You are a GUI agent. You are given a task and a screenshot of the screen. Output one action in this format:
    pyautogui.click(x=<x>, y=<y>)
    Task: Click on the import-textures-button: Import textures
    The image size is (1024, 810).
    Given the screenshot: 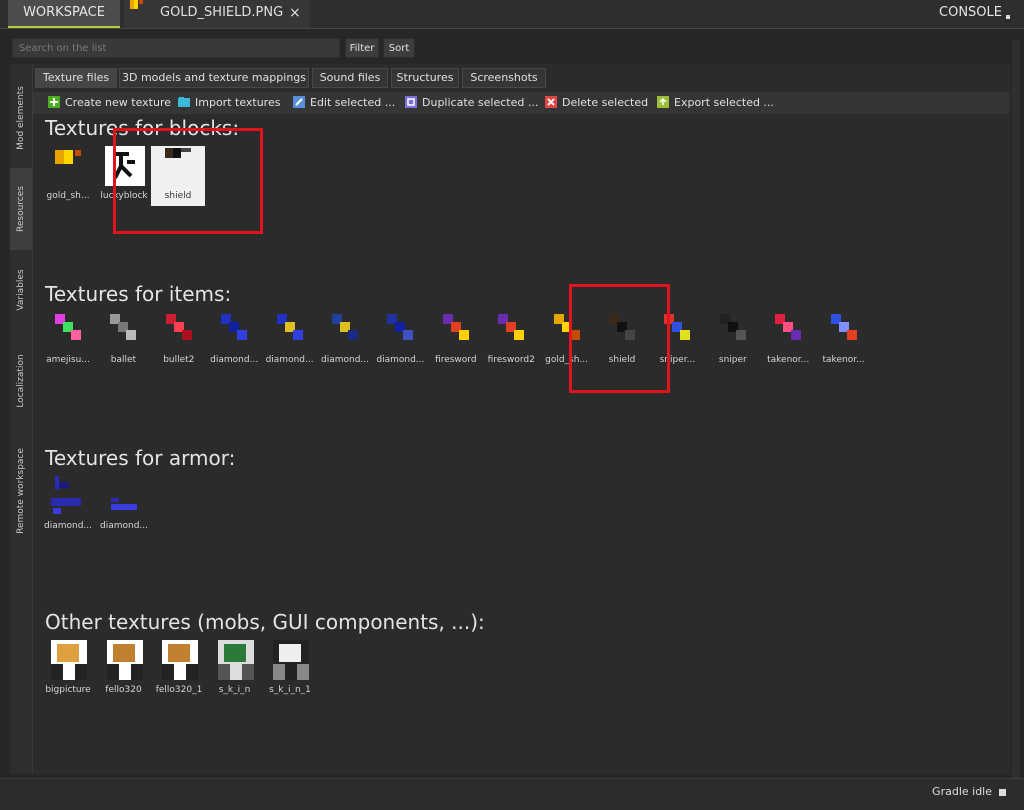 What is the action you would take?
    pyautogui.click(x=229, y=103)
    